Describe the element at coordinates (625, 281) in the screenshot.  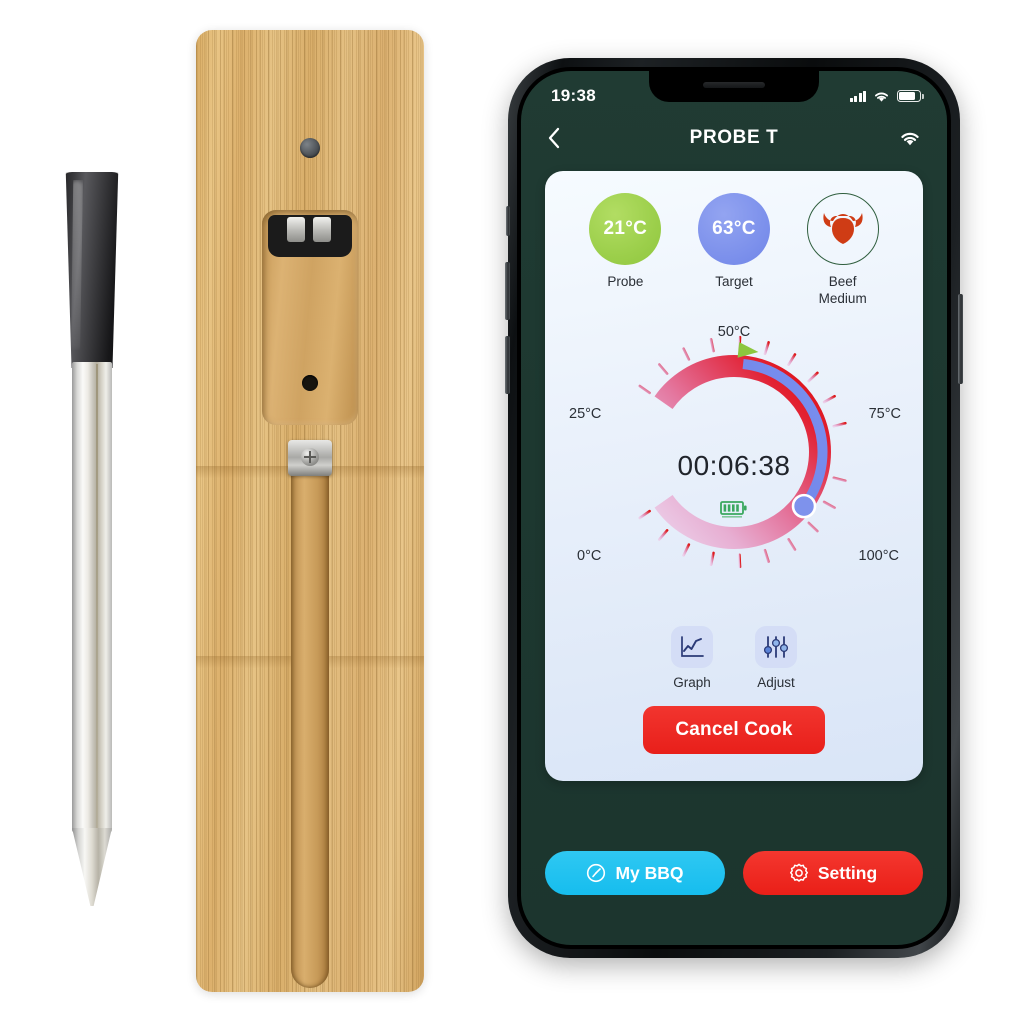
I see `probe-temp-label: Probe` at that location.